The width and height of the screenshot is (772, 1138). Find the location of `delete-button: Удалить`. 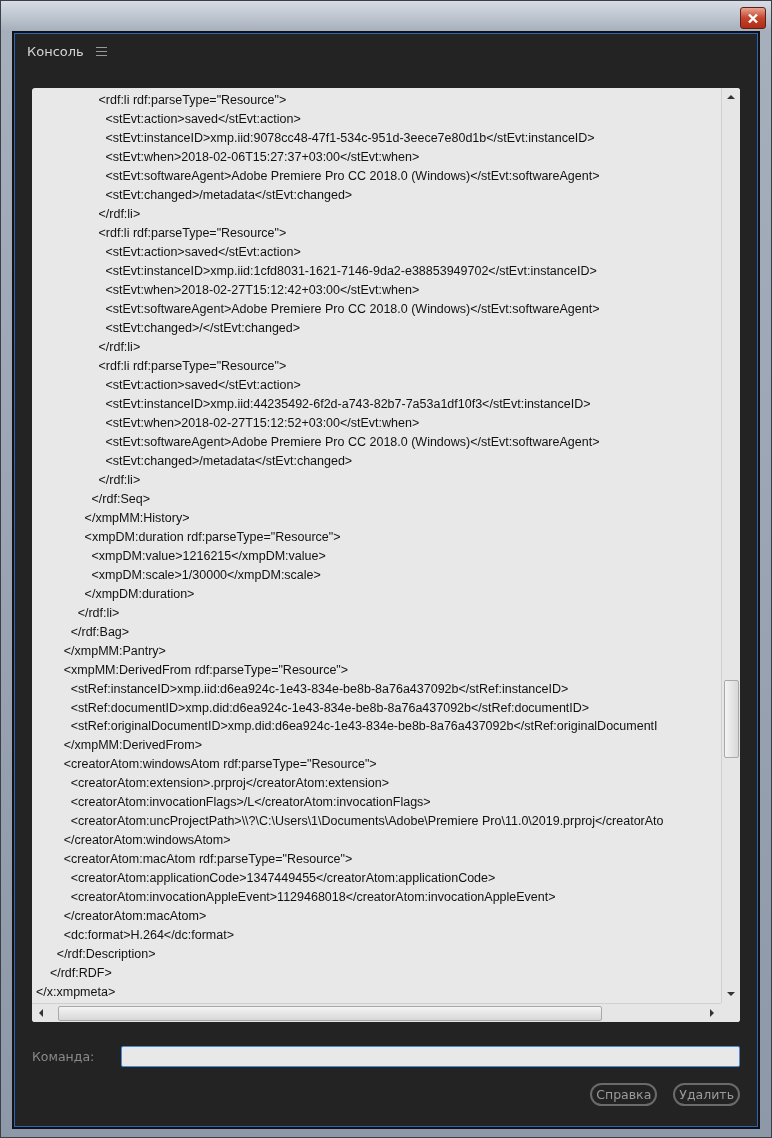

delete-button: Удалить is located at coordinates (706, 1094).